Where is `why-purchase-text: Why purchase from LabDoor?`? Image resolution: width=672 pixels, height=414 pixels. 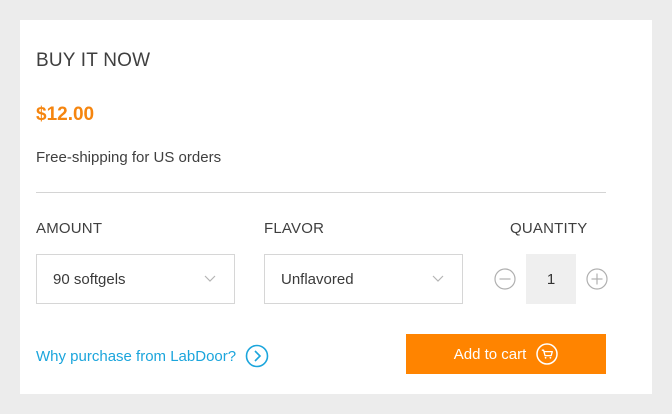 why-purchase-text: Why purchase from LabDoor? is located at coordinates (136, 356).